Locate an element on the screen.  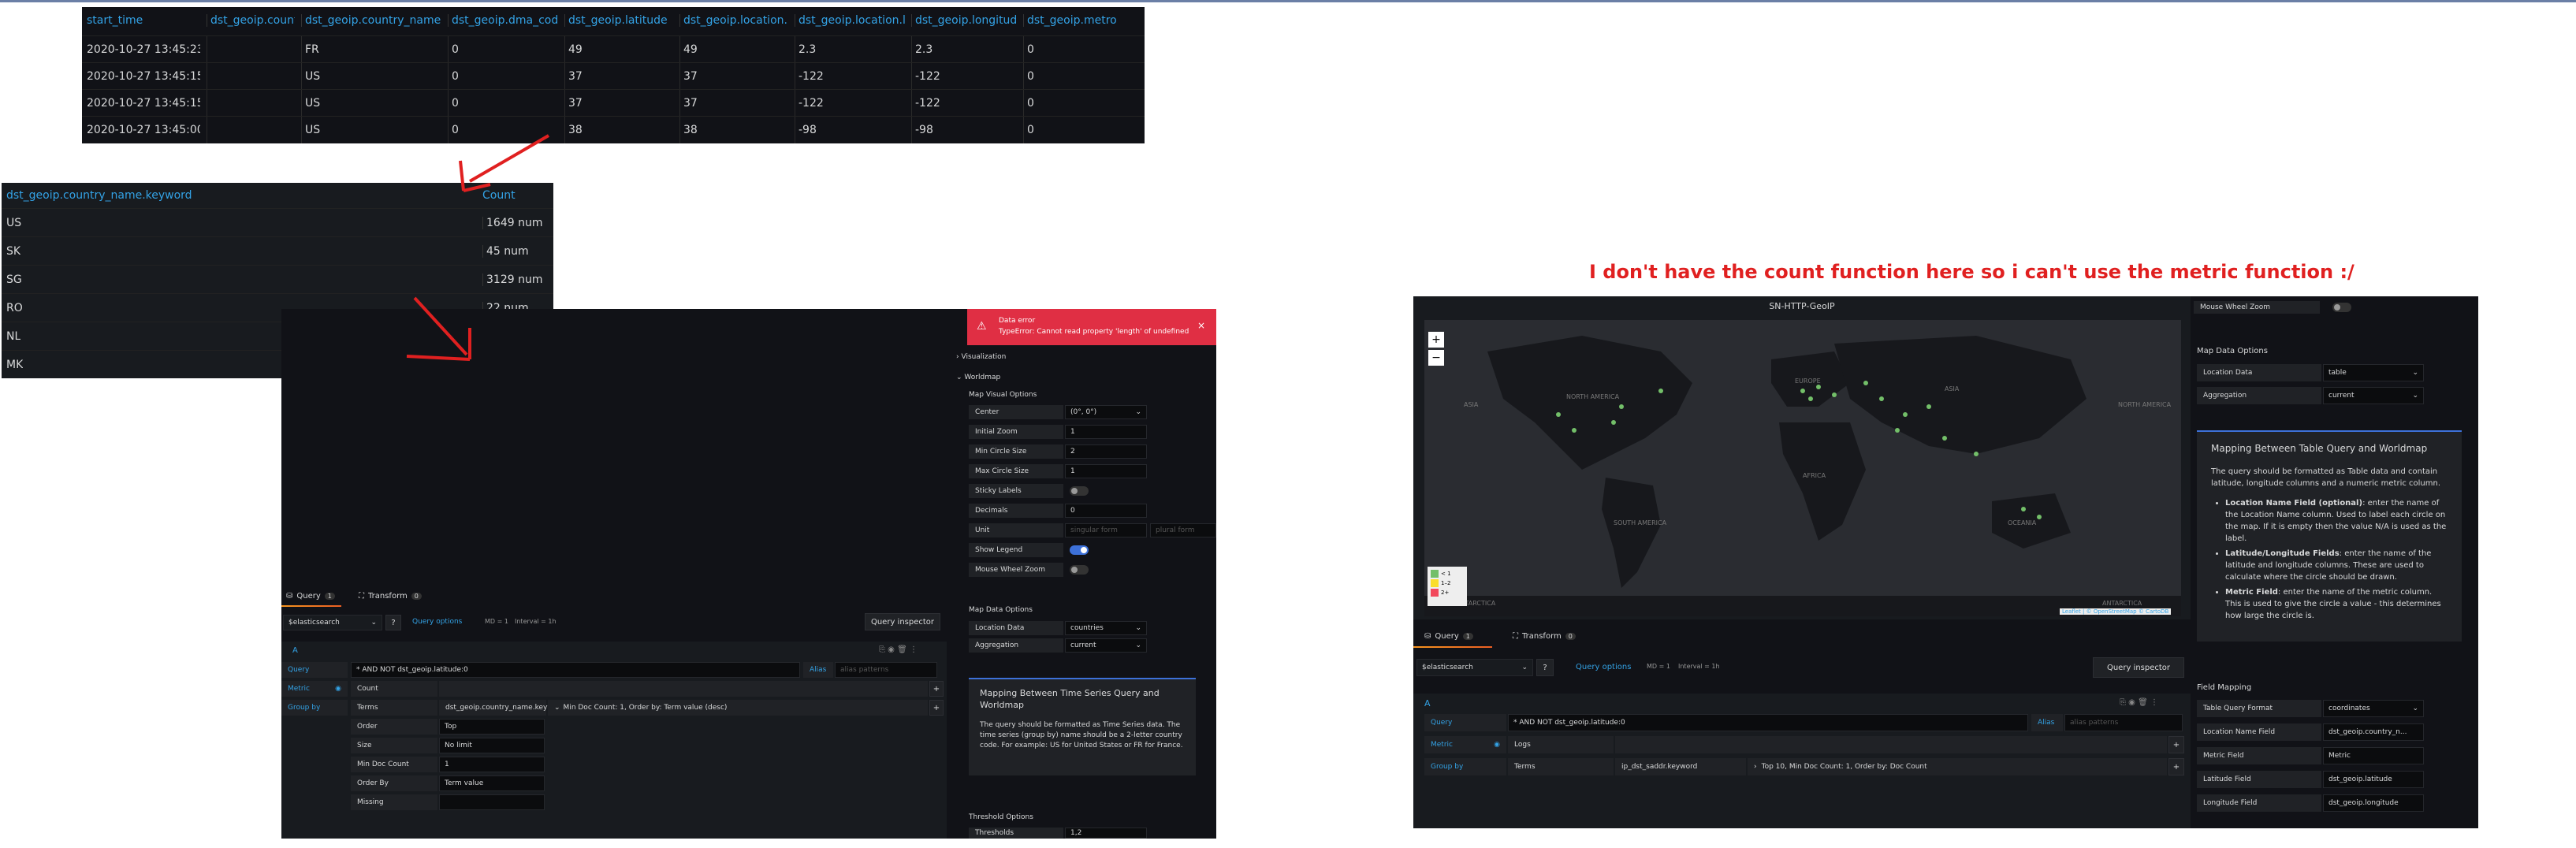
unit-singular-input: singular form is located at coordinates (1106, 530).